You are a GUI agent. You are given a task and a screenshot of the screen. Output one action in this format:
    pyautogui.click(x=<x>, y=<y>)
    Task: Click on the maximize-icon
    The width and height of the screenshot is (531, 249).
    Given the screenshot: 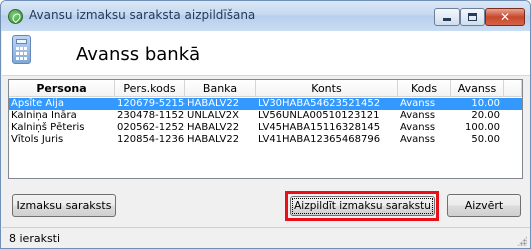 What is the action you would take?
    pyautogui.click(x=472, y=17)
    